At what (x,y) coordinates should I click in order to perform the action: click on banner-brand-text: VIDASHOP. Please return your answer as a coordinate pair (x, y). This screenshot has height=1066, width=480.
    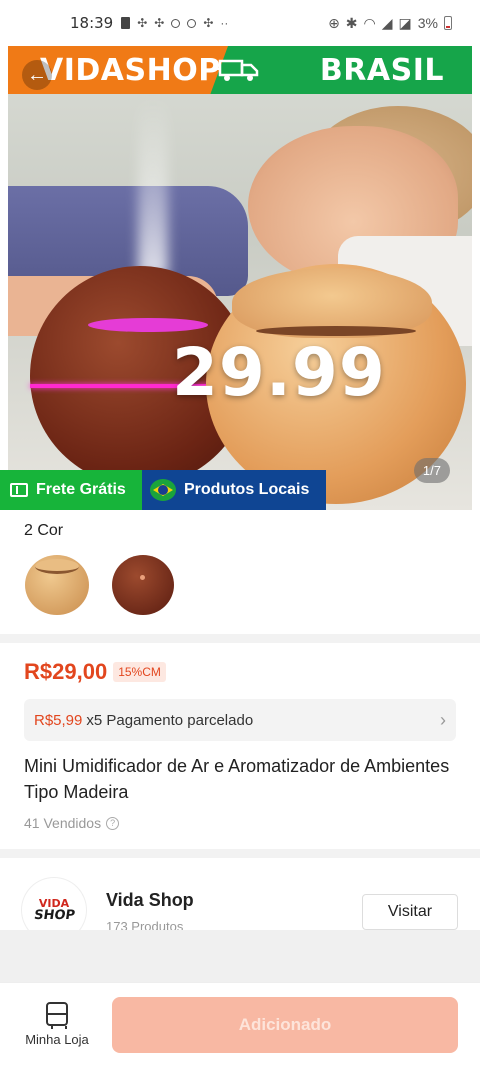
    Looking at the image, I should click on (130, 70).